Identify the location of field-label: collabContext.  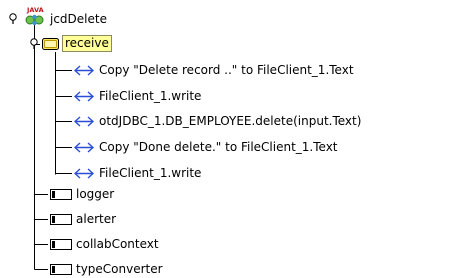
(117, 244).